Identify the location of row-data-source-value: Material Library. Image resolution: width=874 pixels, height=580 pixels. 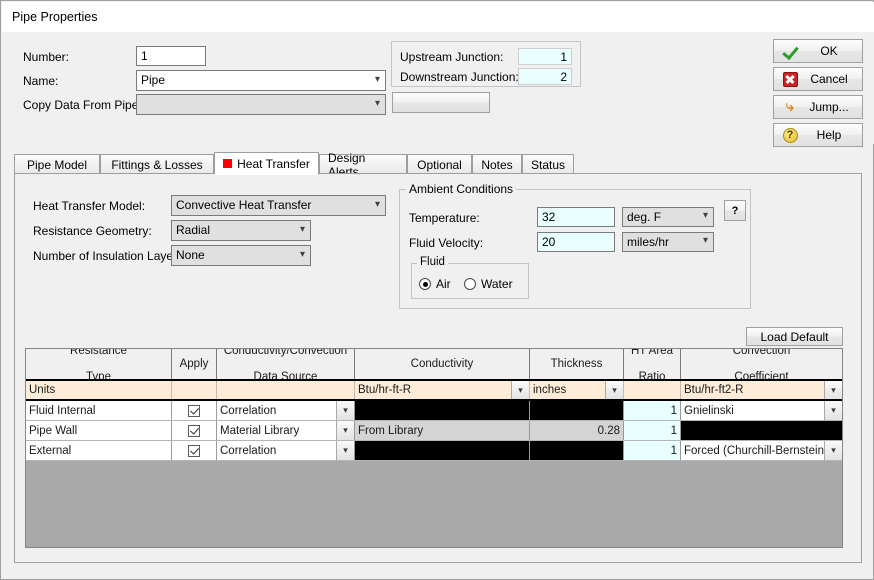
(260, 430).